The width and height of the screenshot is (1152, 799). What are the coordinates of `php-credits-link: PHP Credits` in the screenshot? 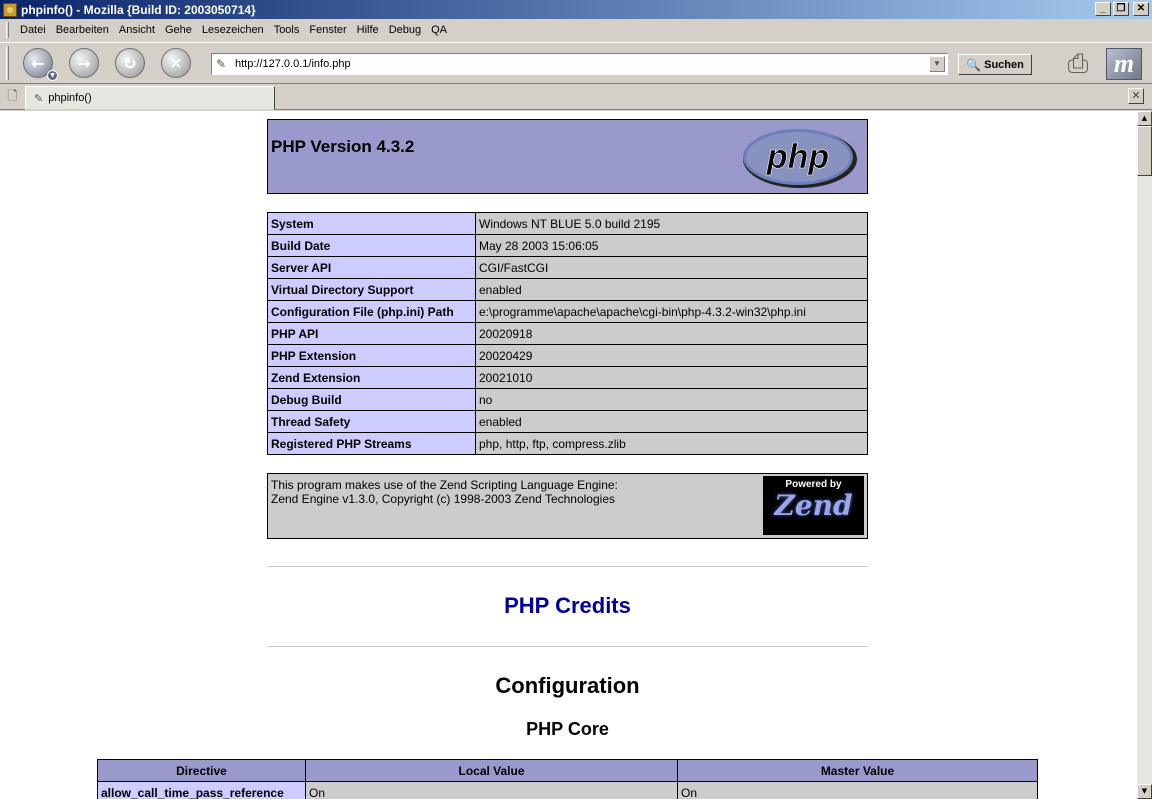 It's located at (567, 606).